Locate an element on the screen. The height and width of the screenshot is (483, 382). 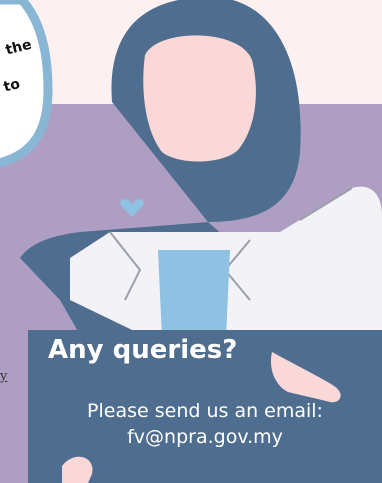
face is located at coordinates (199, 98).